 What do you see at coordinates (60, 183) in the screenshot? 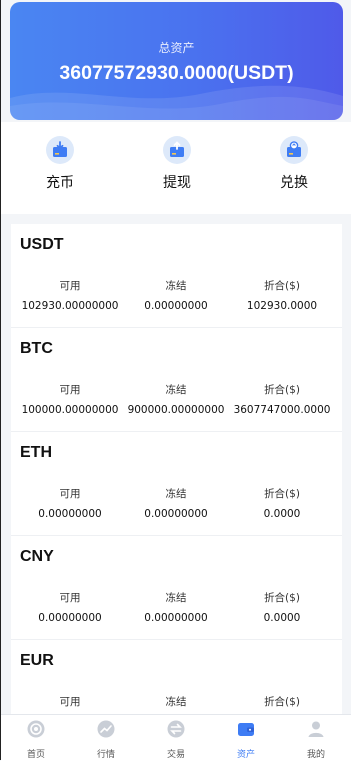
I see `deposit-label: 充币` at bounding box center [60, 183].